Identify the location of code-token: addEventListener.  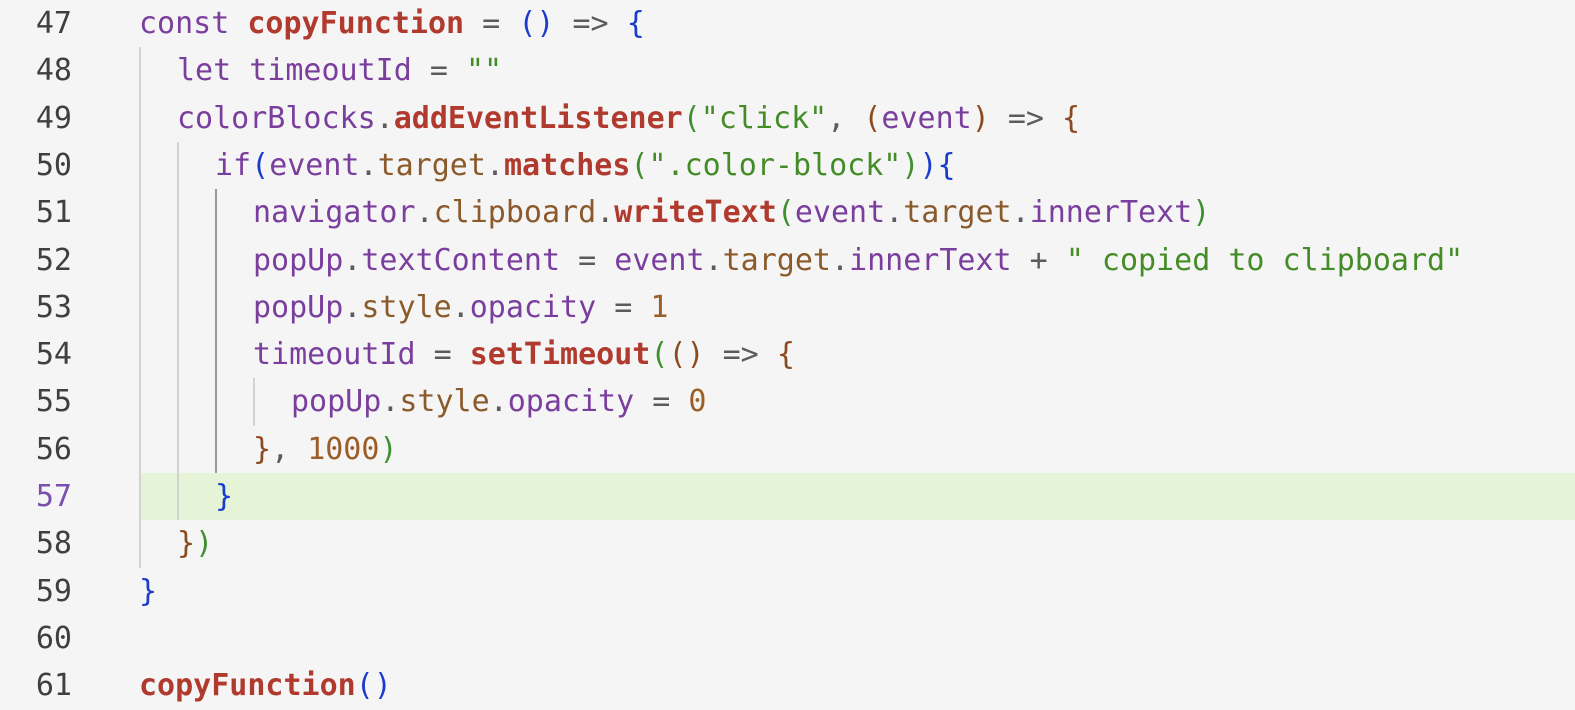
(538, 118).